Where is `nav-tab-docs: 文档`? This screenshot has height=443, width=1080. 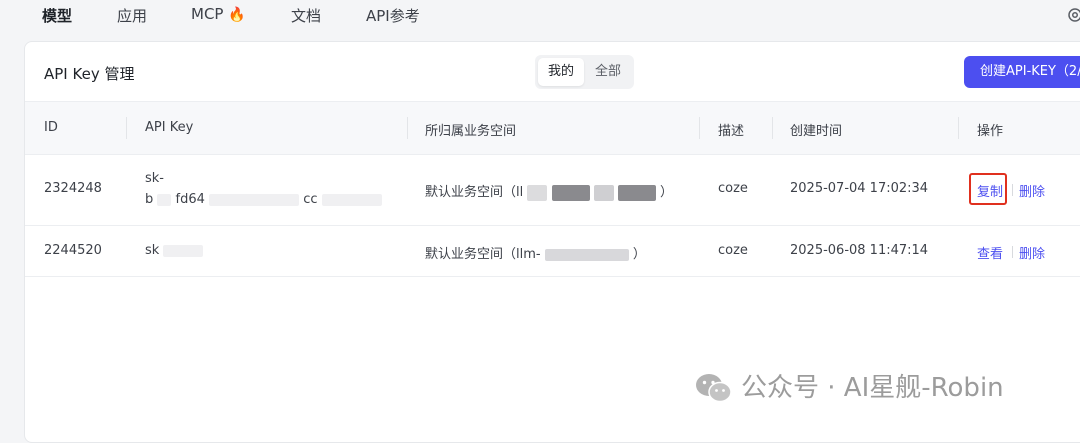 nav-tab-docs: 文档 is located at coordinates (306, 15).